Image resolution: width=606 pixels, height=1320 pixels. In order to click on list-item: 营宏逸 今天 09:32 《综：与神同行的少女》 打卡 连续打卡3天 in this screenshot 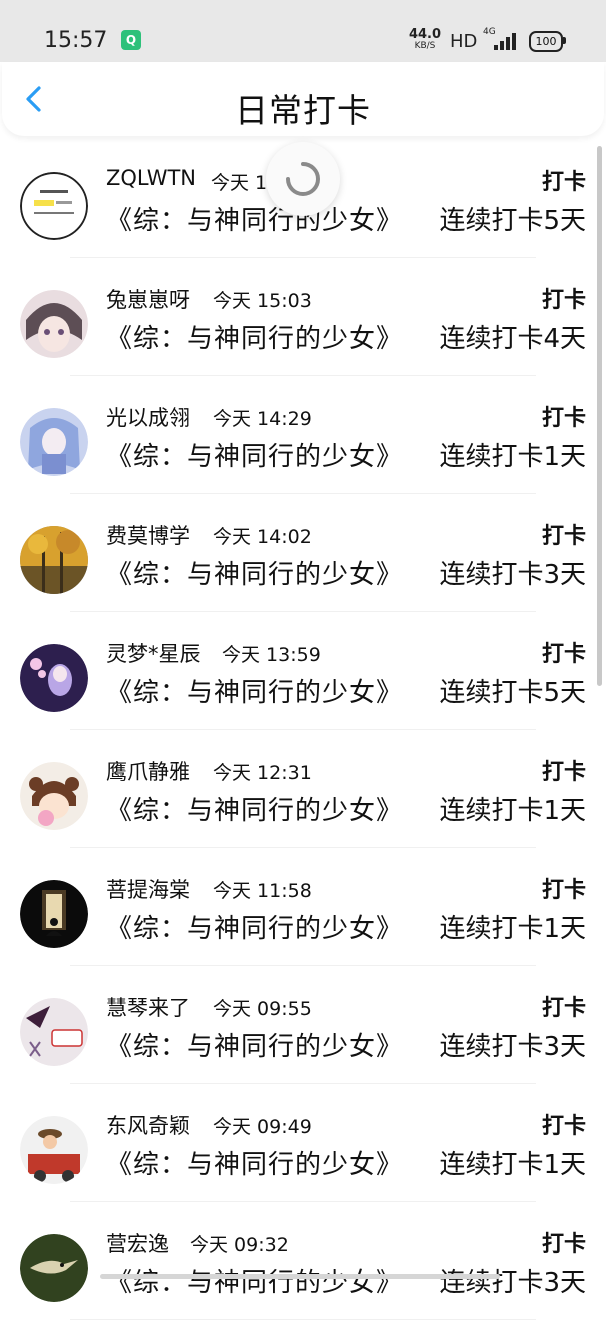, I will do `click(303, 1261)`.